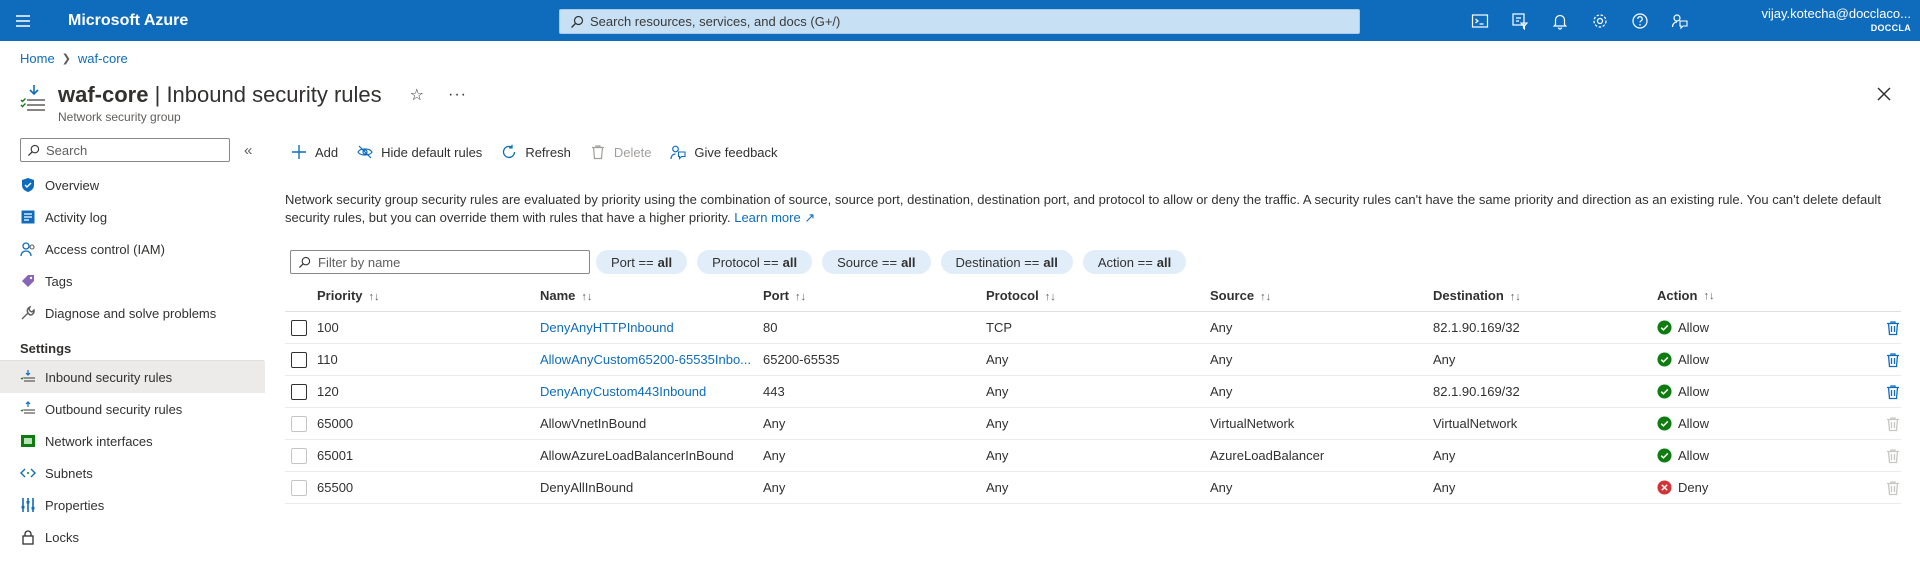  Describe the element at coordinates (132, 313) in the screenshot. I see `sidebar-item-diagnose: Diagnose and solve problems` at that location.